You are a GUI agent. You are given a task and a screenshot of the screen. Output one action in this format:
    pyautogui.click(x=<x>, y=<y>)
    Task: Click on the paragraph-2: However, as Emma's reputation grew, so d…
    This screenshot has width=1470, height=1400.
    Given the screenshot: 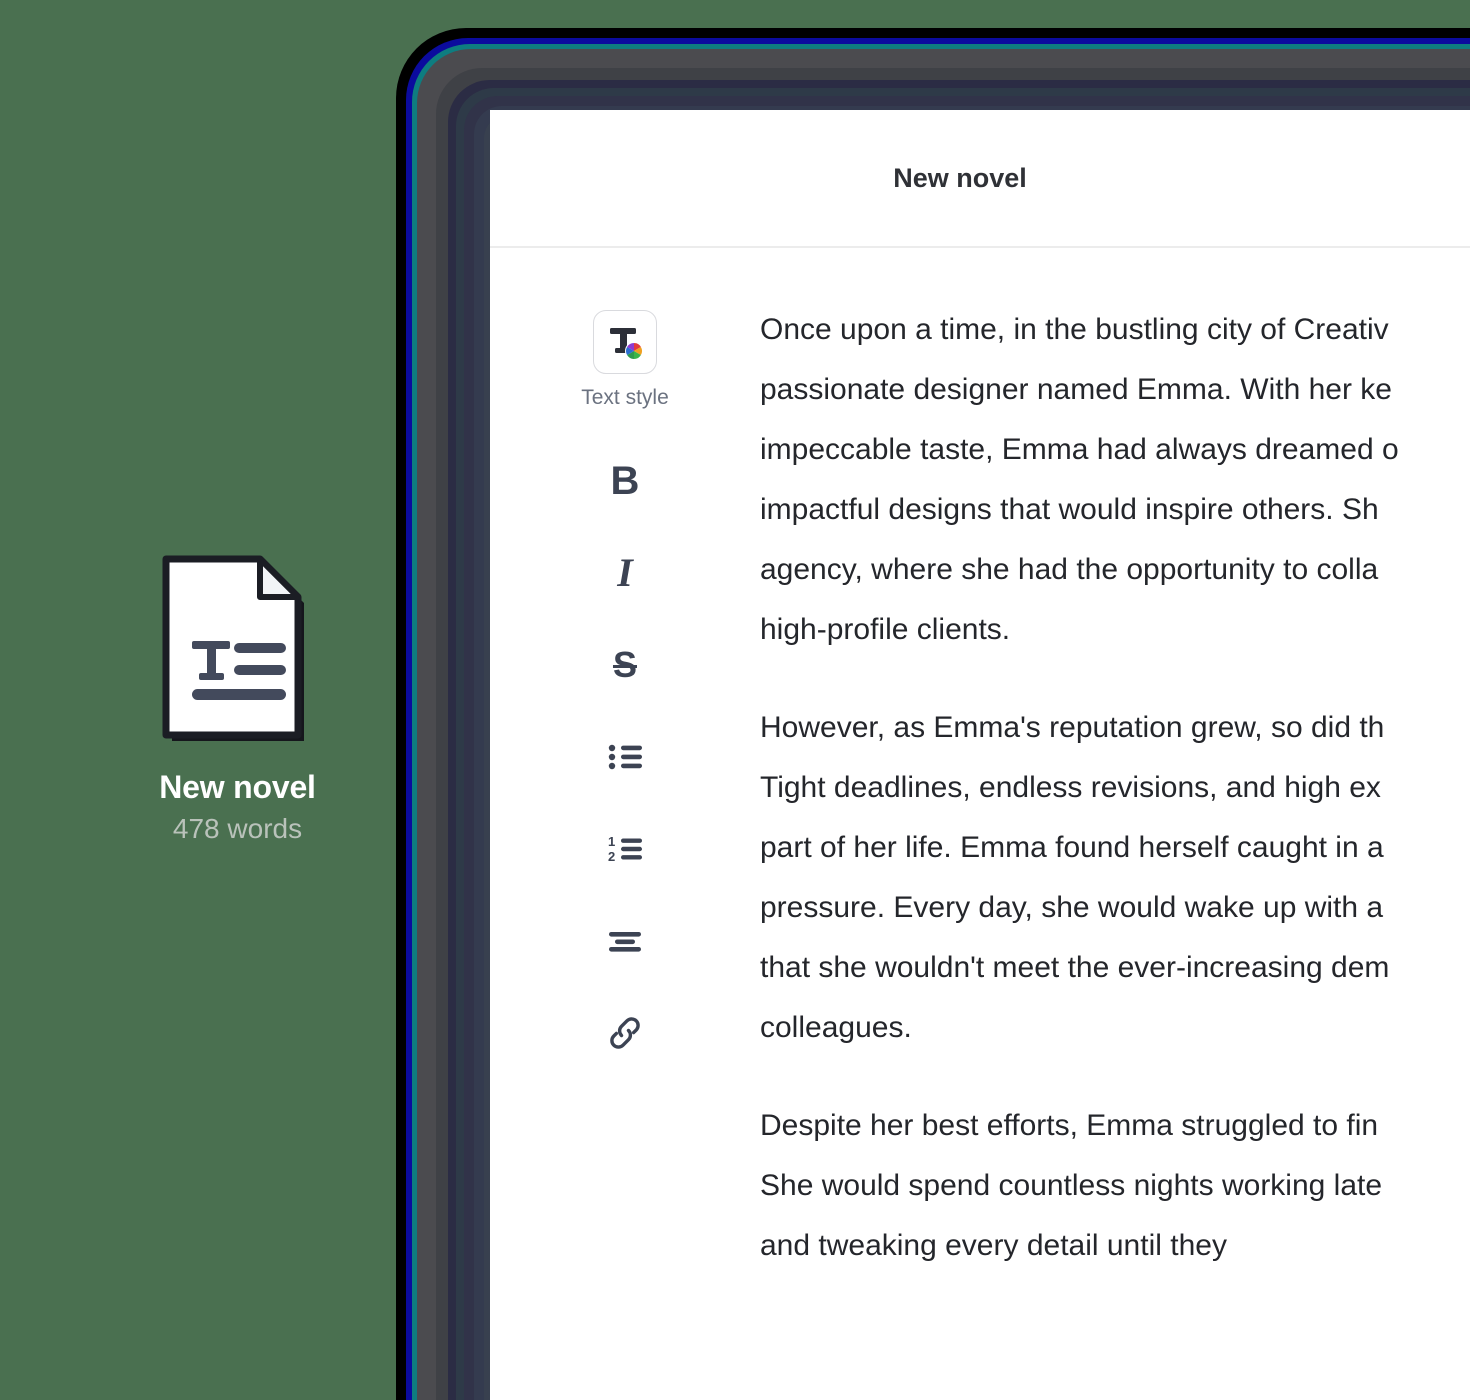 What is the action you would take?
    pyautogui.click(x=1115, y=878)
    